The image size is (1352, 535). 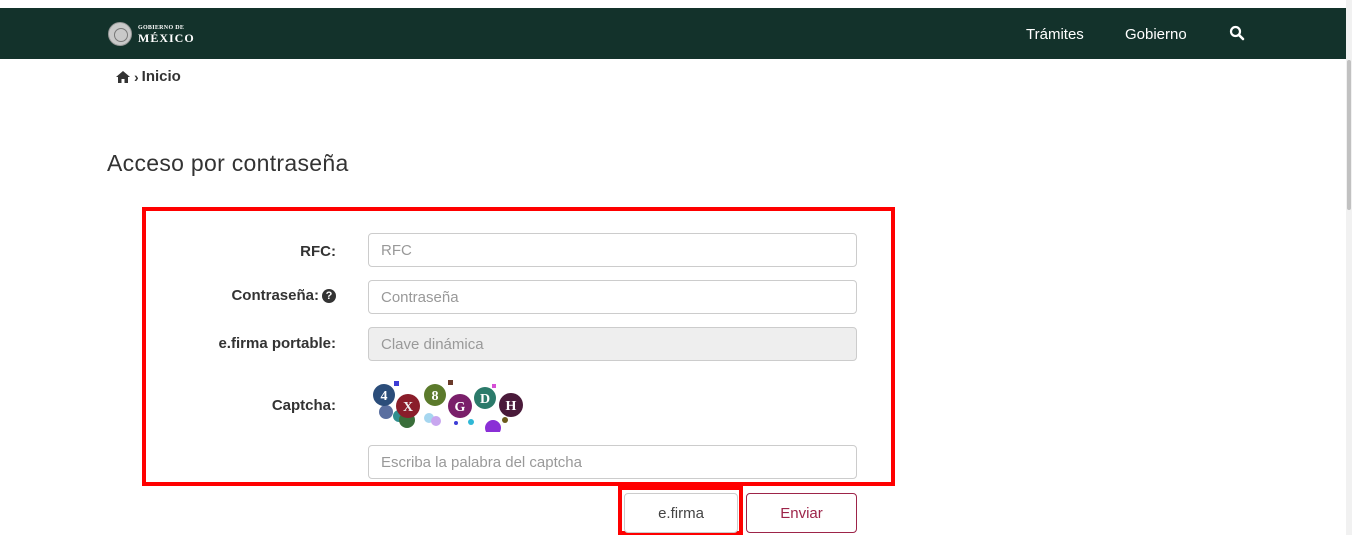 I want to click on captcha-char: 8, so click(x=435, y=396).